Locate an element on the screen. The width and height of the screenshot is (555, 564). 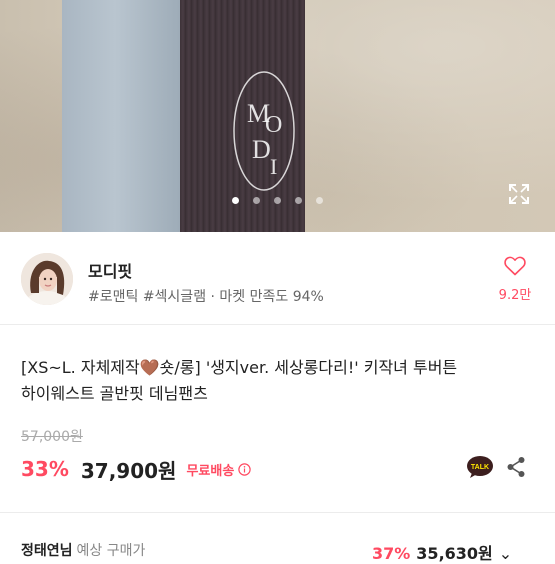
svg-text: D is located at coordinates (261, 149).